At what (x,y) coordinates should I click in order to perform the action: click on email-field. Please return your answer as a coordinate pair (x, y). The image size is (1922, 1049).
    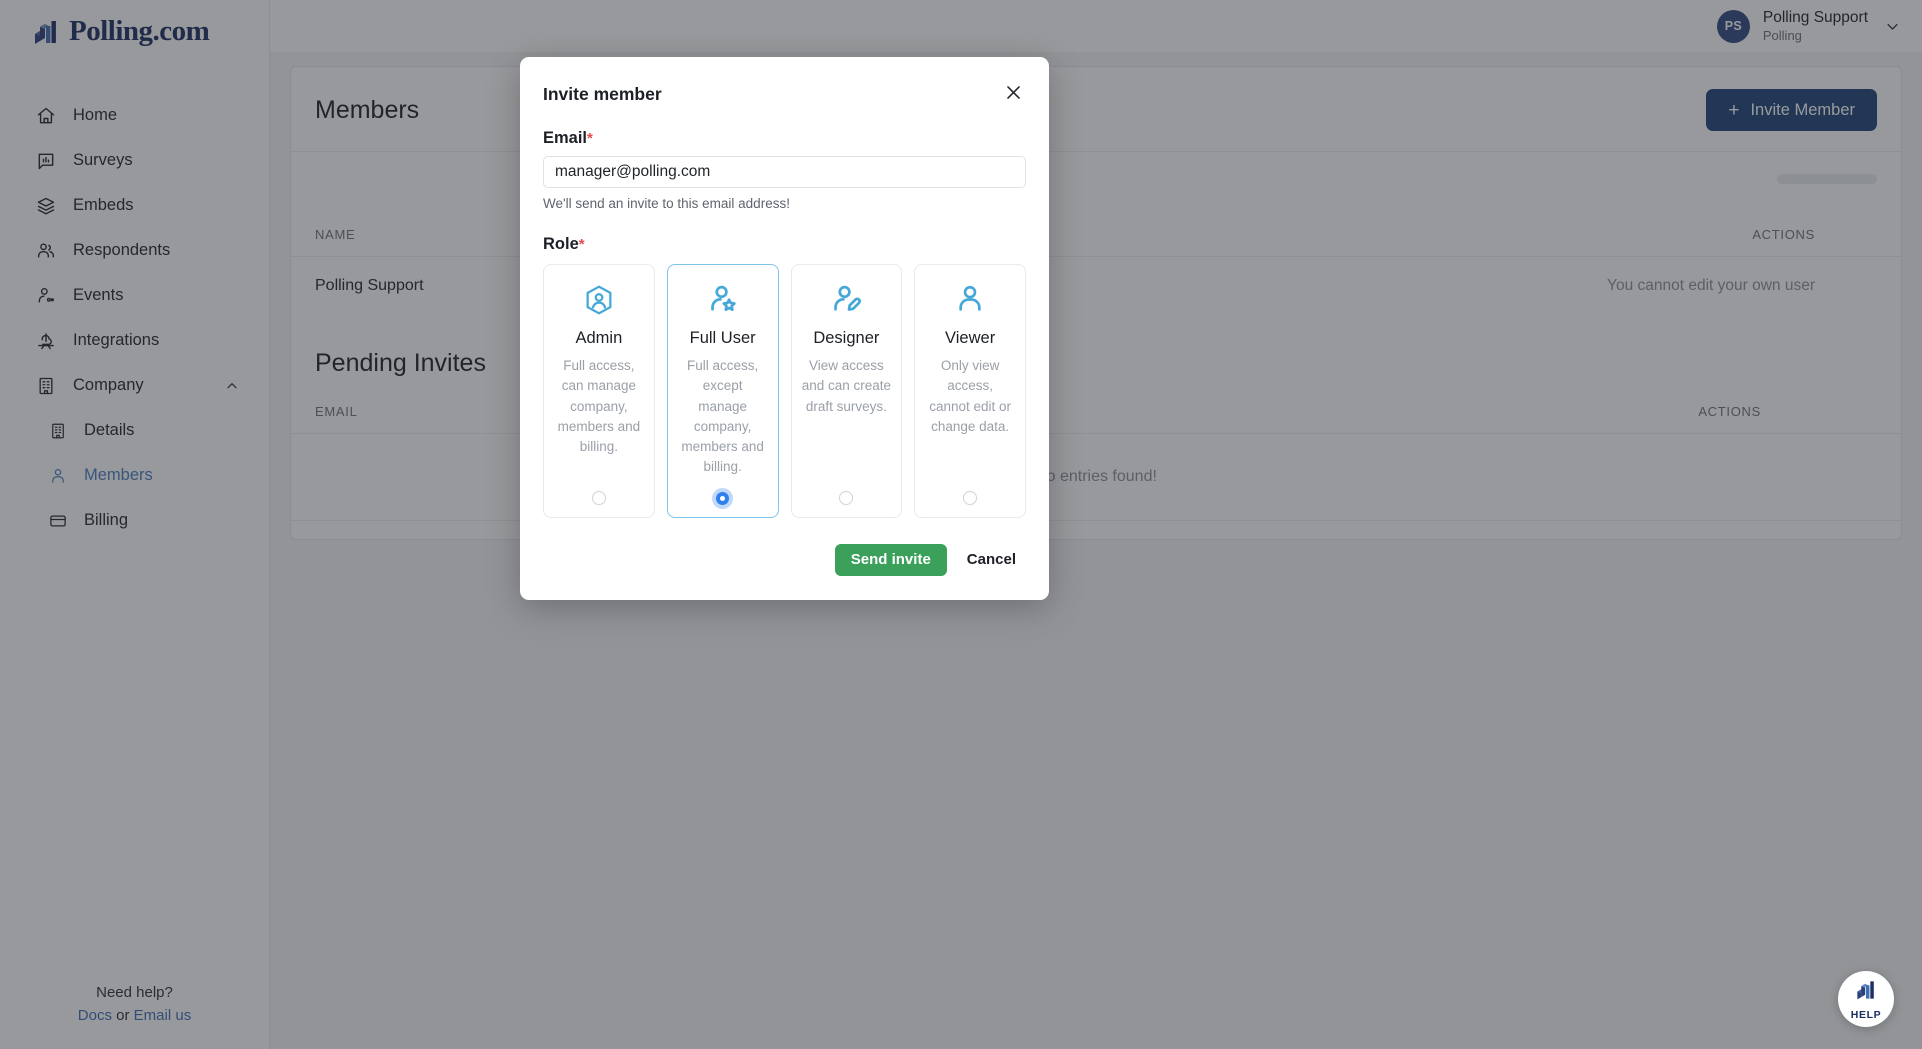
    Looking at the image, I should click on (784, 172).